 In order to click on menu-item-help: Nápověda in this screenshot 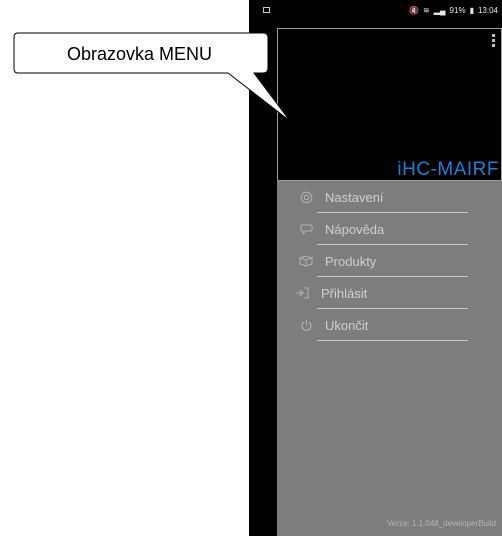, I will do `click(389, 229)`.